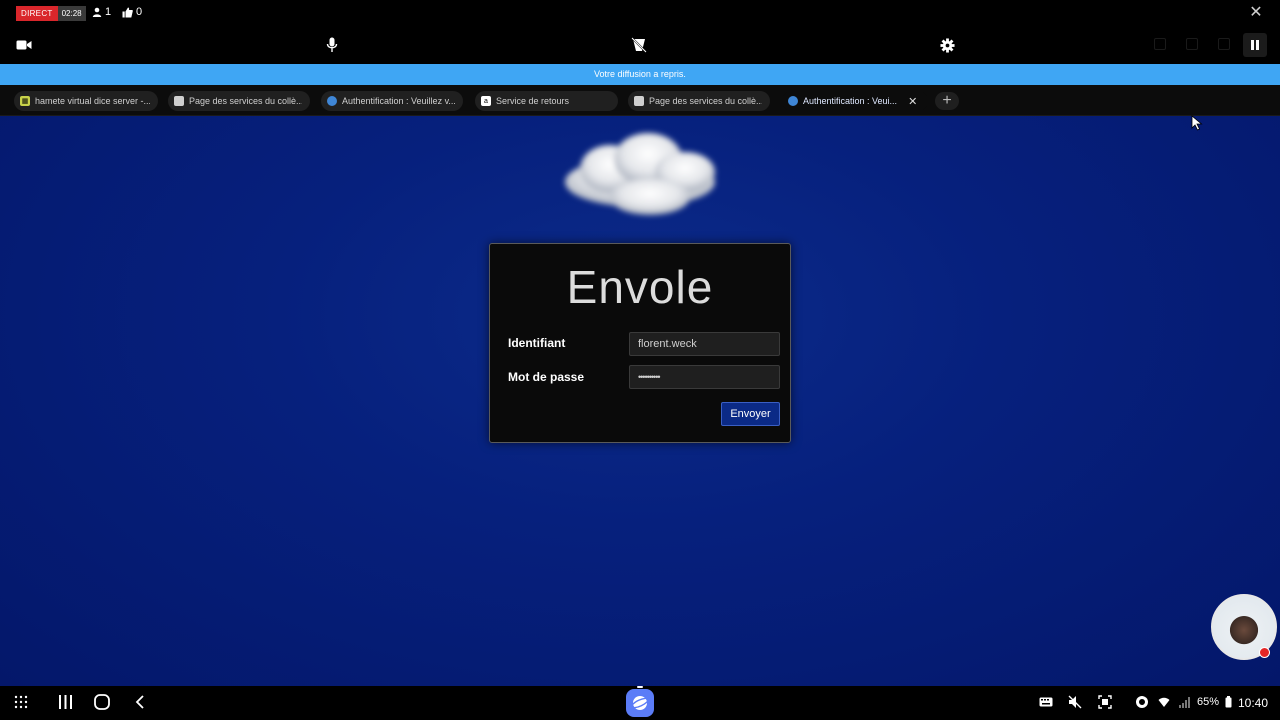 The width and height of the screenshot is (1280, 720). What do you see at coordinates (65, 702) in the screenshot?
I see `recent-apps-icon` at bounding box center [65, 702].